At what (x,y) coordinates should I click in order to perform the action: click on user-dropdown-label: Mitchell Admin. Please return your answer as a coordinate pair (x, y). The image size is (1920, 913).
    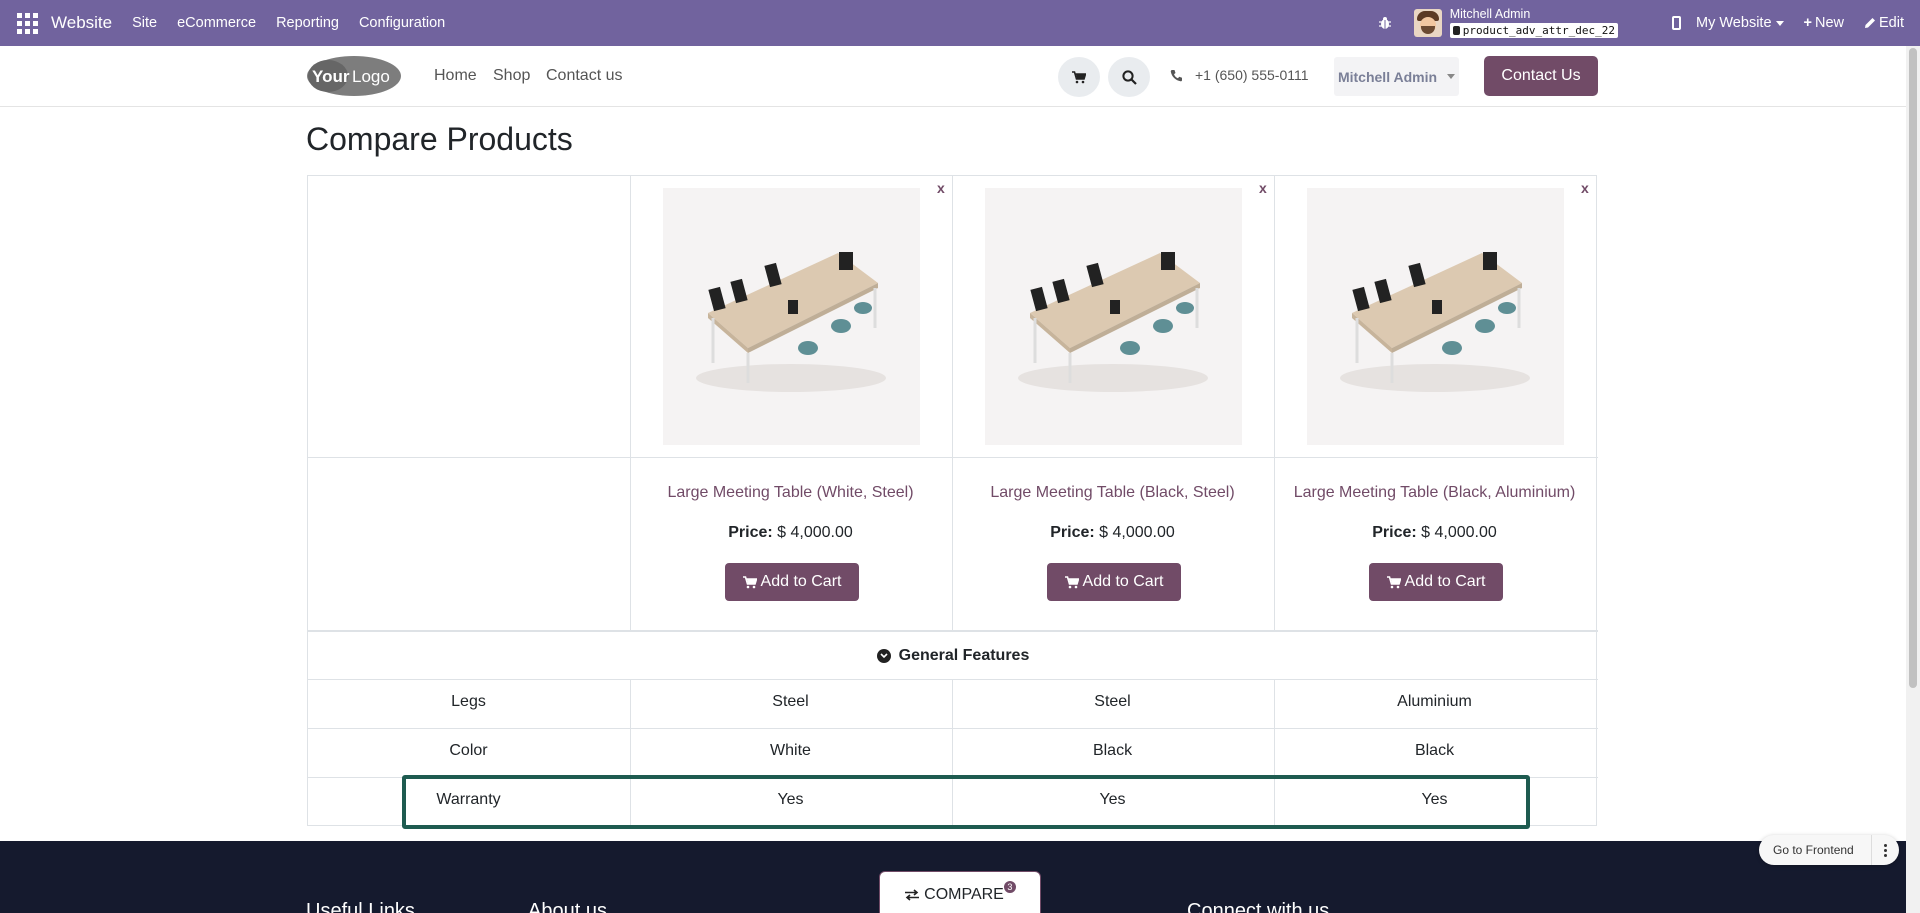
    Looking at the image, I should click on (1387, 76).